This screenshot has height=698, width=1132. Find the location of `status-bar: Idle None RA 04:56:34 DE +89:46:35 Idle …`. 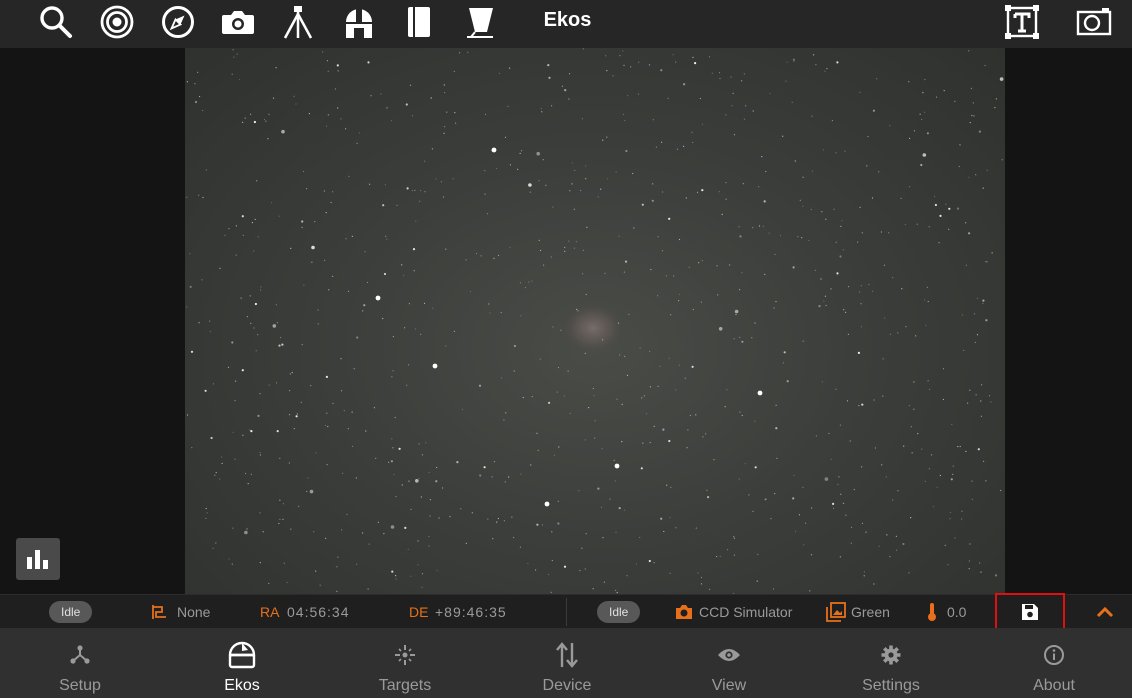

status-bar: Idle None RA 04:56:34 DE +89:46:35 Idle … is located at coordinates (566, 611).